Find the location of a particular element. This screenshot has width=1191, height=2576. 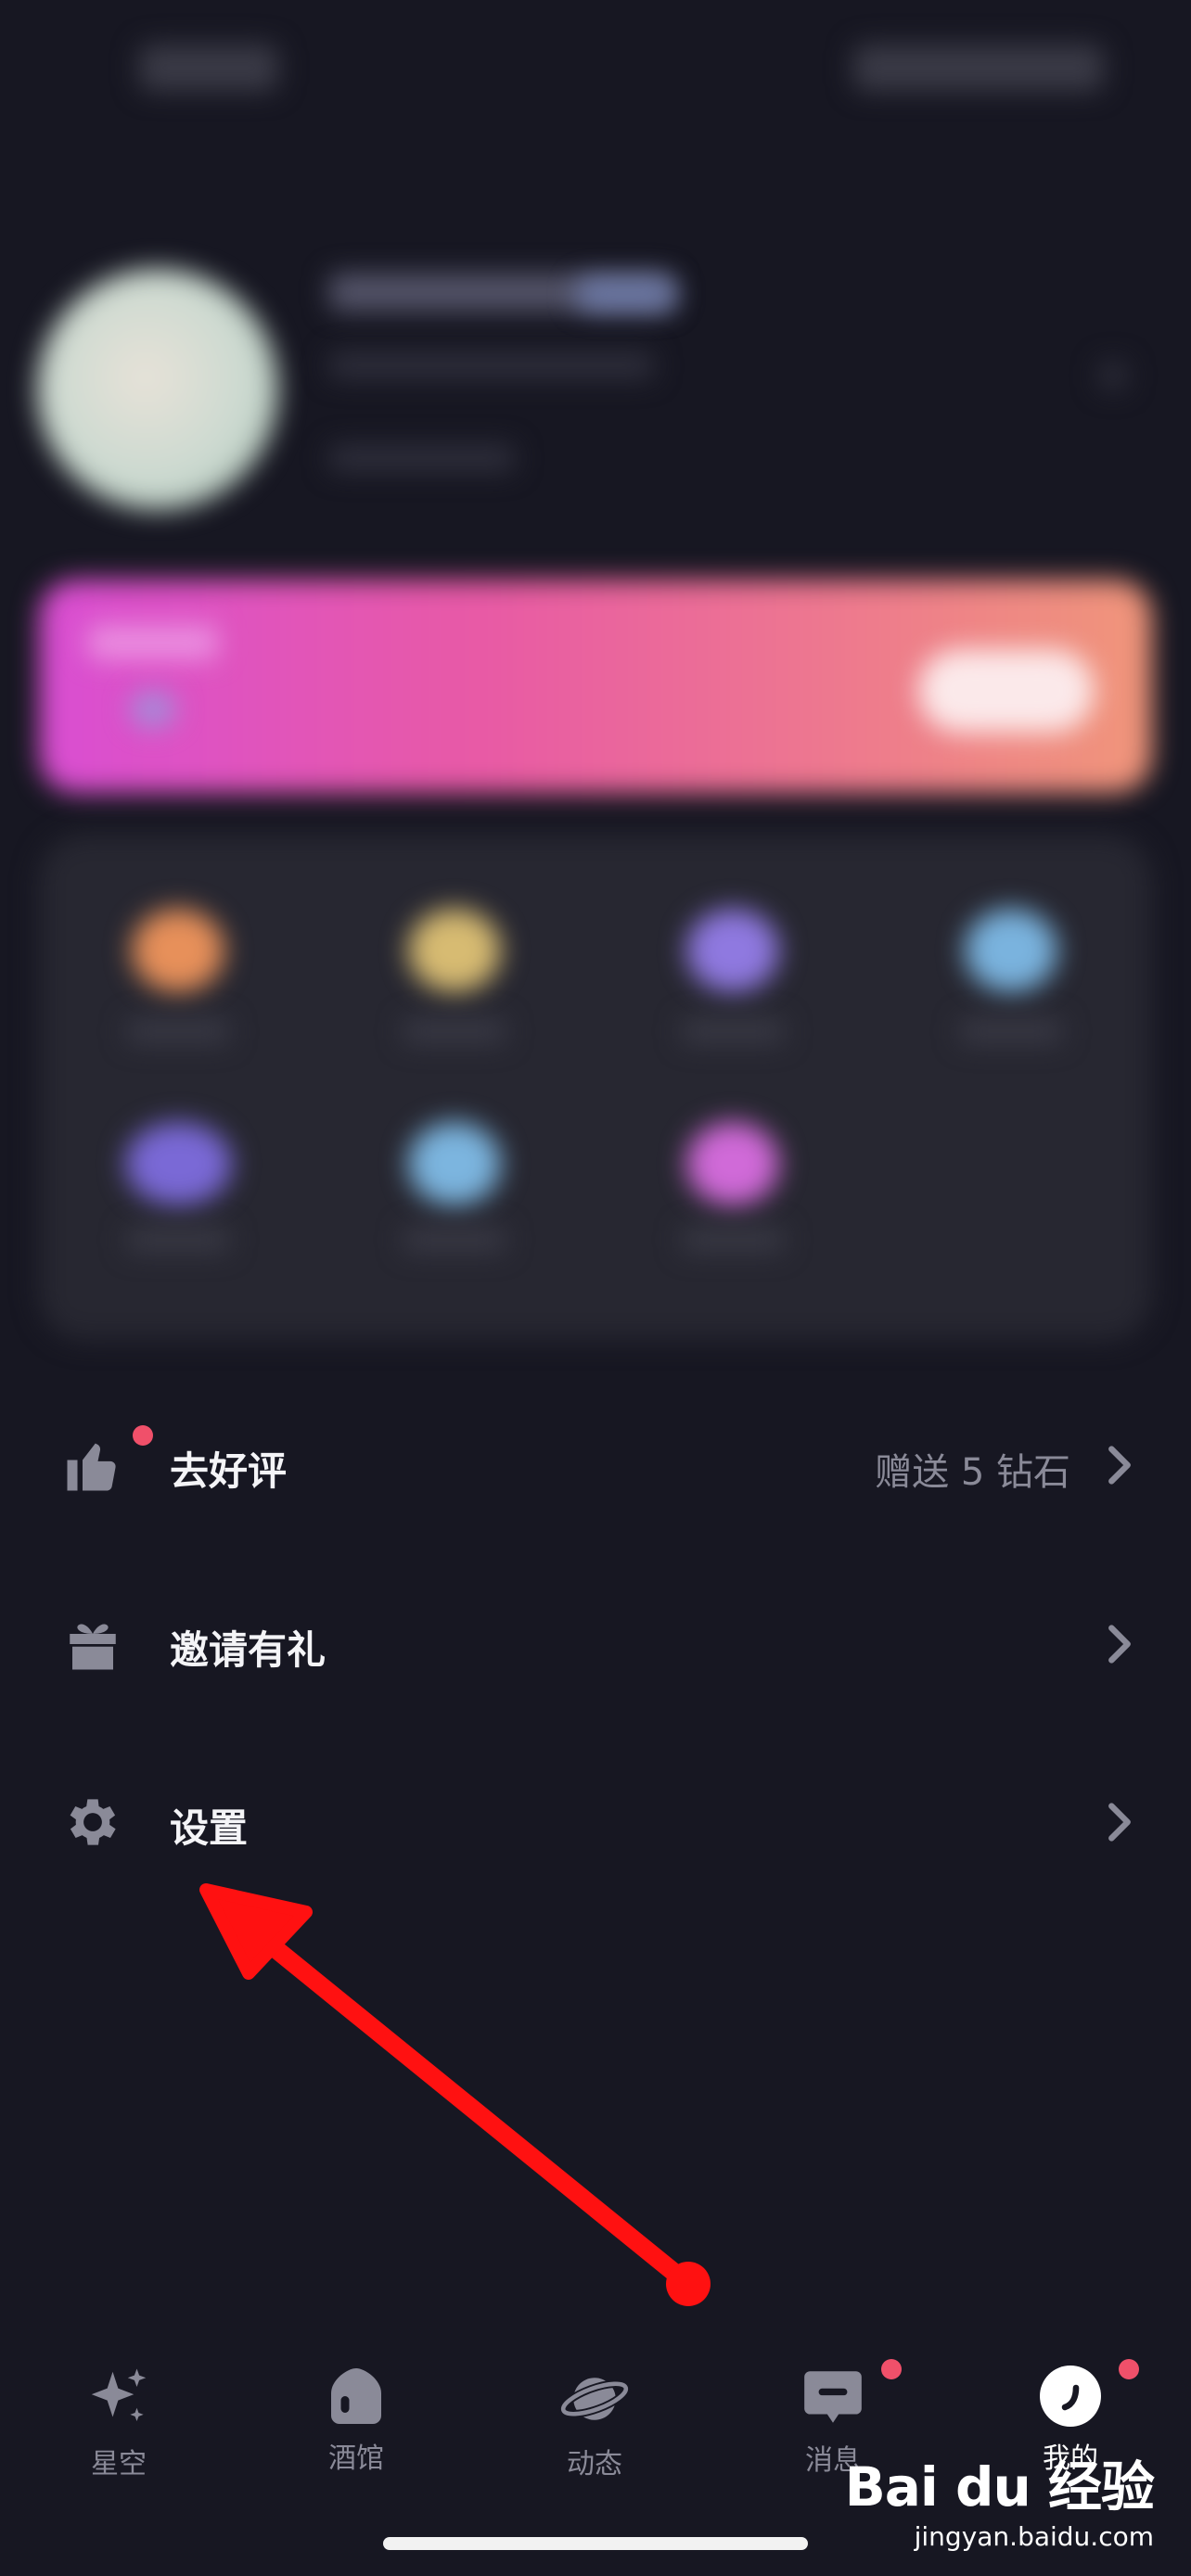

tab-feed-label: 动态 is located at coordinates (594, 2464).